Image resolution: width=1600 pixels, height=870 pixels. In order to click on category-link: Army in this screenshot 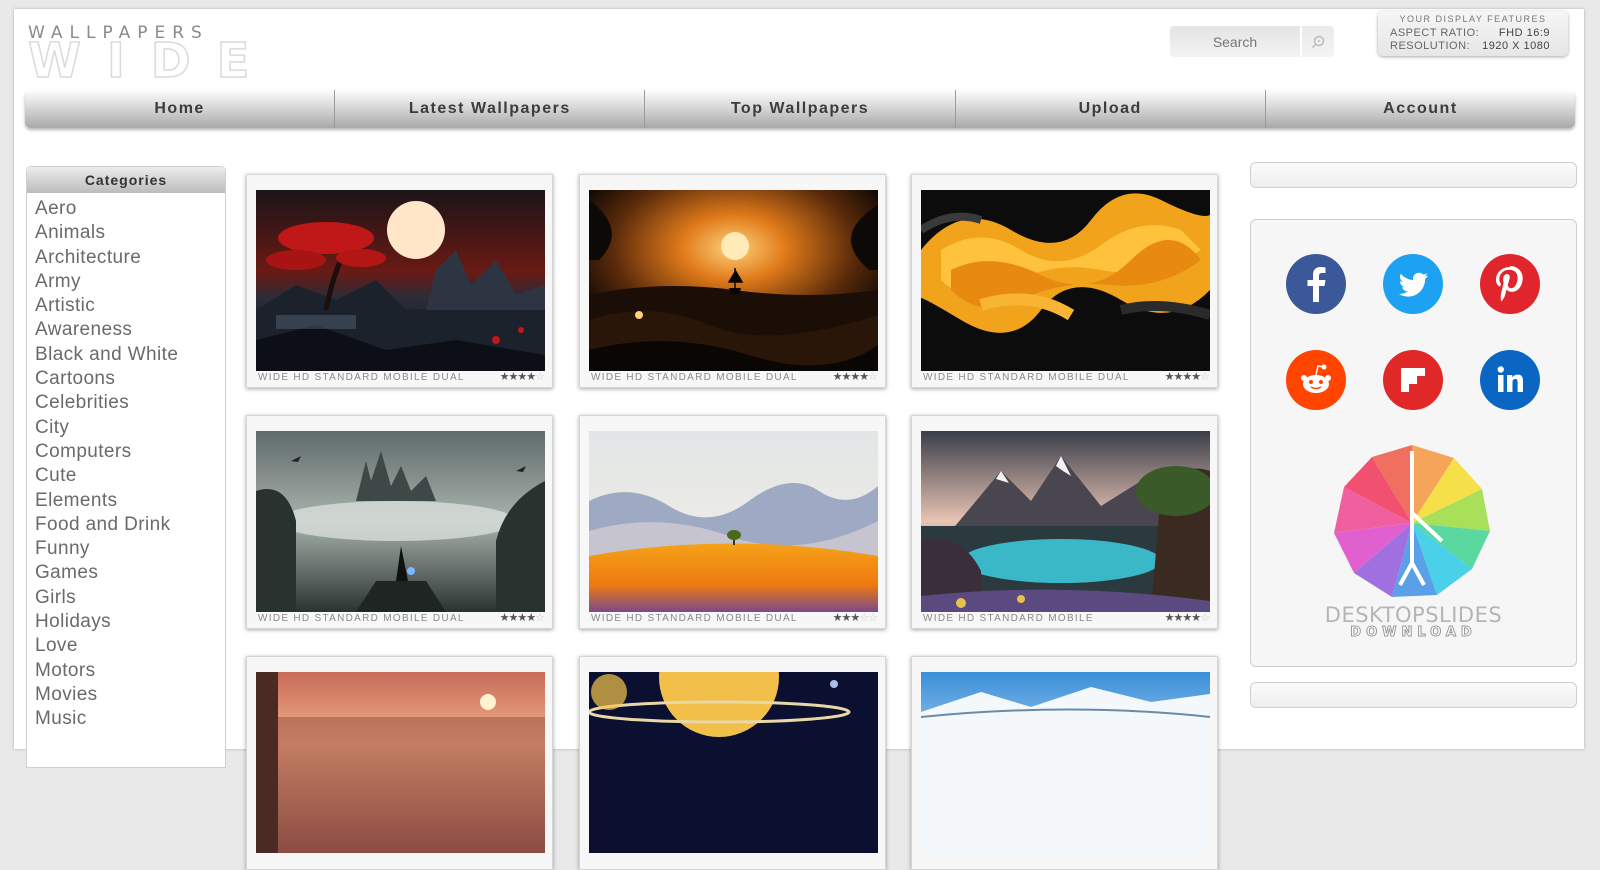, I will do `click(130, 282)`.